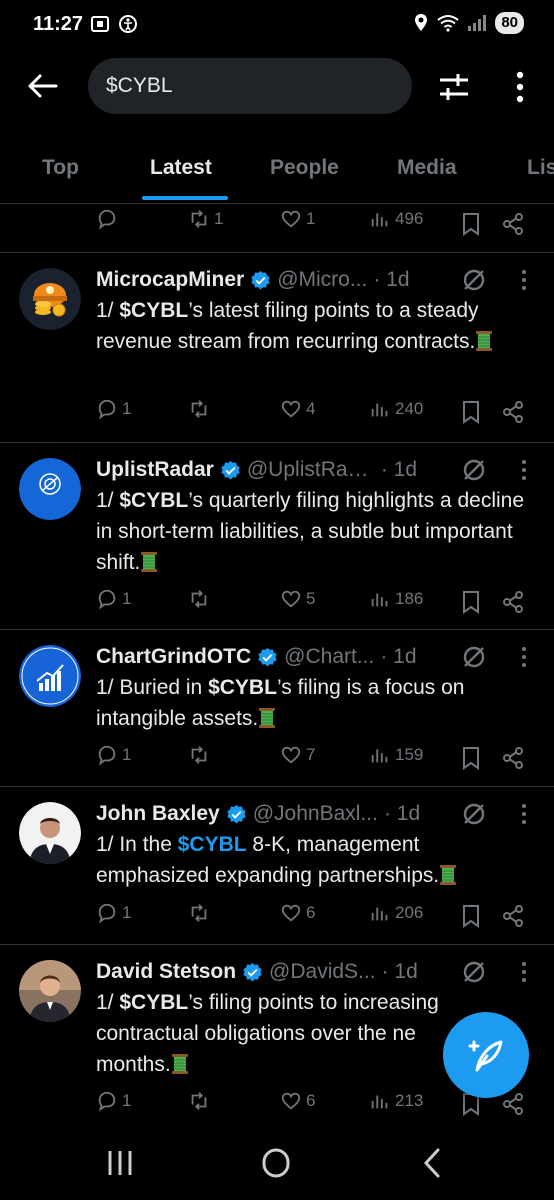  What do you see at coordinates (120, 1163) in the screenshot?
I see `recent-apps-icon` at bounding box center [120, 1163].